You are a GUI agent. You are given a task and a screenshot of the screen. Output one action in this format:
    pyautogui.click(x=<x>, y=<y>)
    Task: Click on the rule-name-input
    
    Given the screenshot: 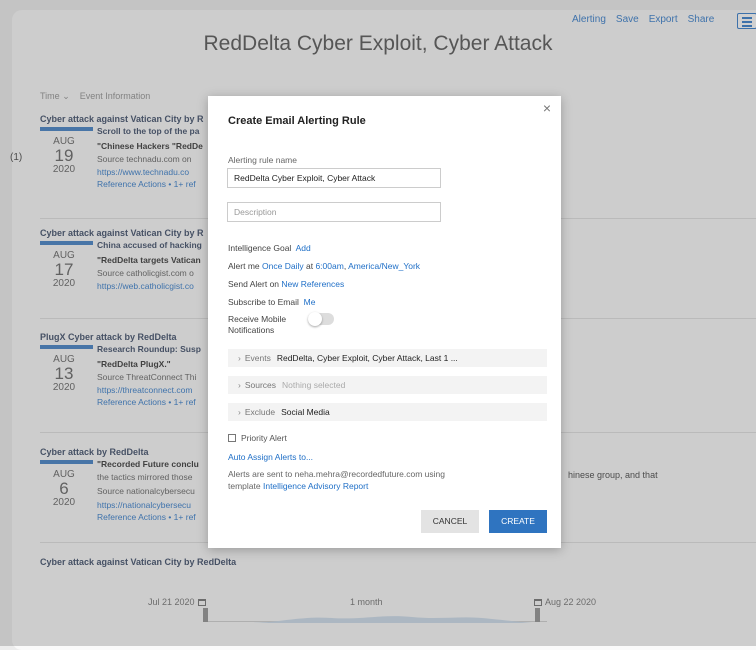 What is the action you would take?
    pyautogui.click(x=334, y=178)
    